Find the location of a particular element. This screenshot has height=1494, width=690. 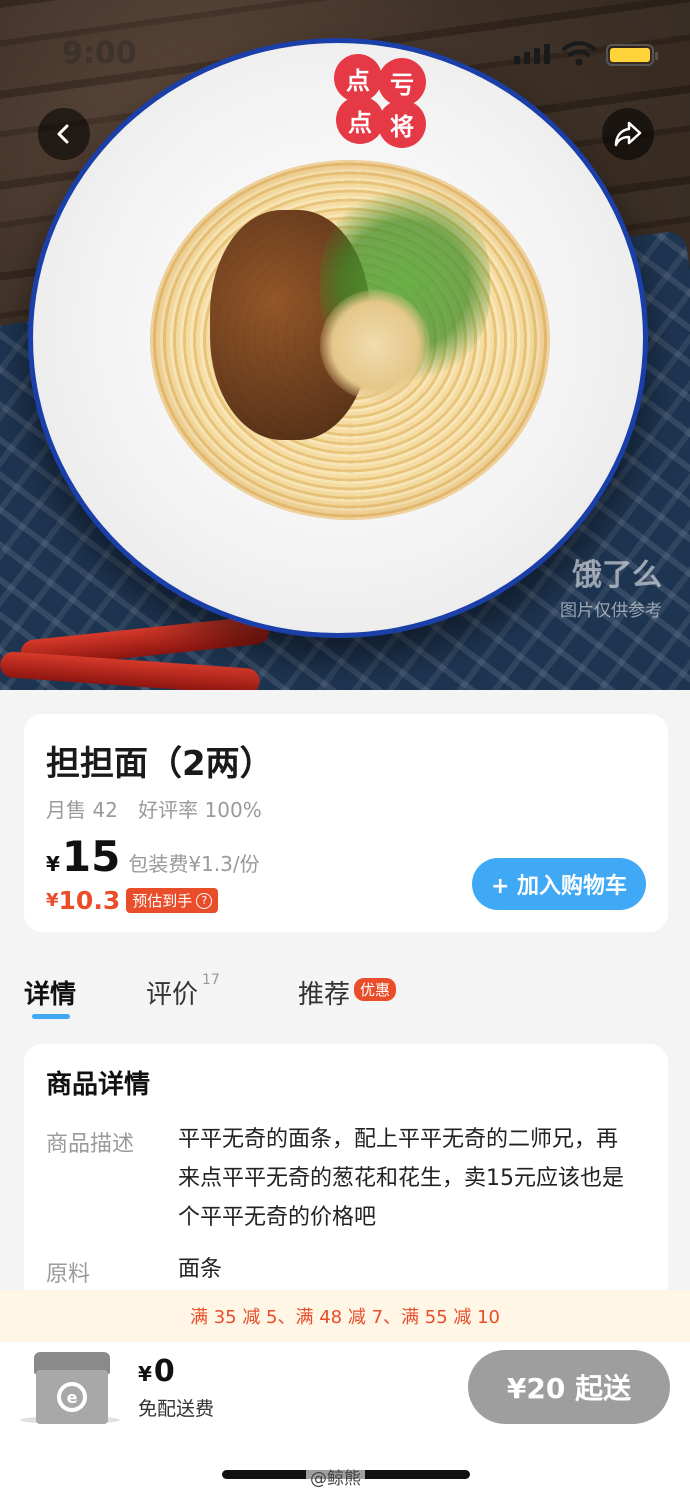

discount-badge: 优惠 is located at coordinates (375, 989).